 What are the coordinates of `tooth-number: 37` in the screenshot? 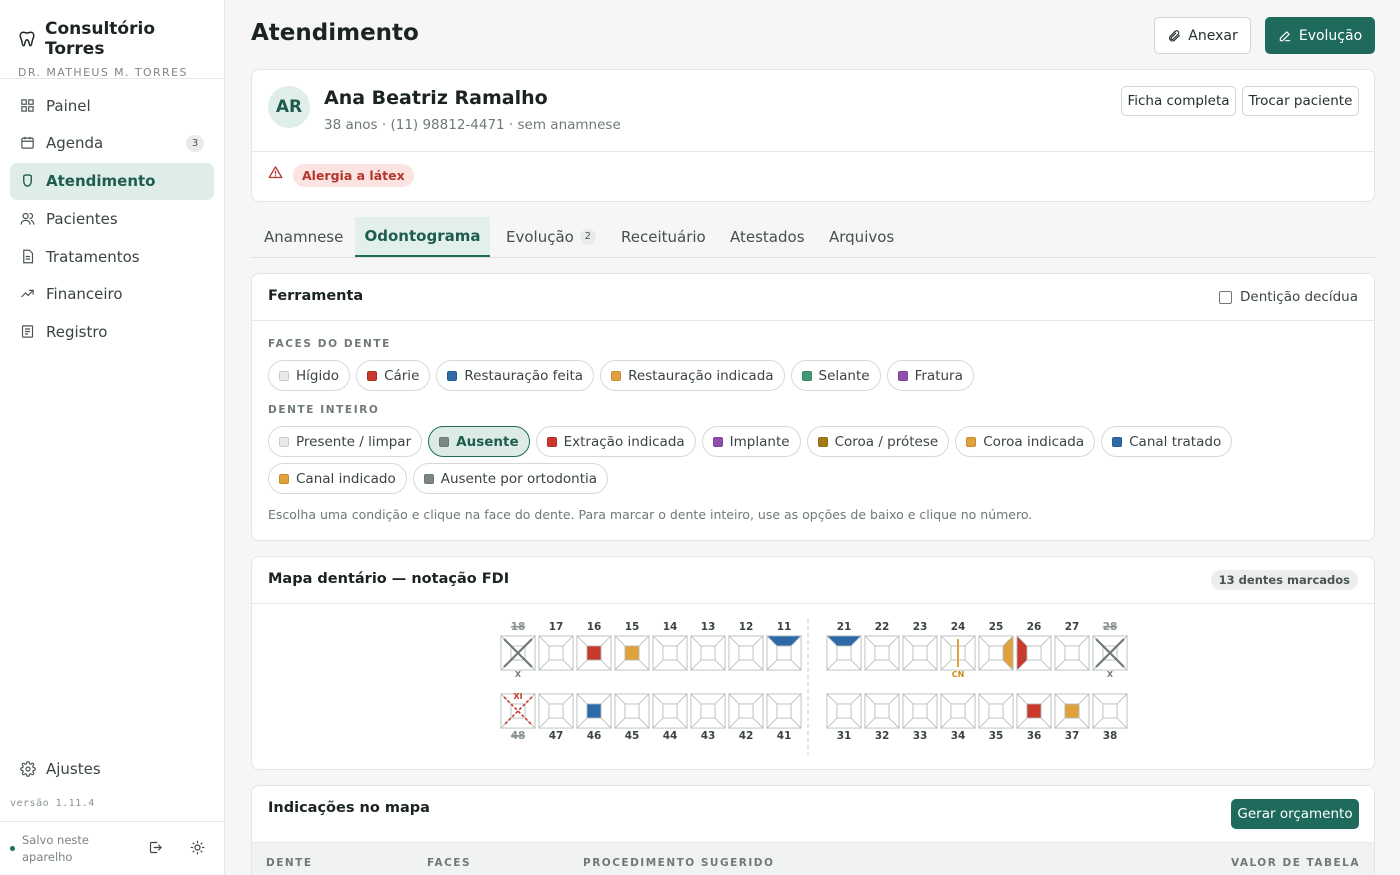 It's located at (1072, 736).